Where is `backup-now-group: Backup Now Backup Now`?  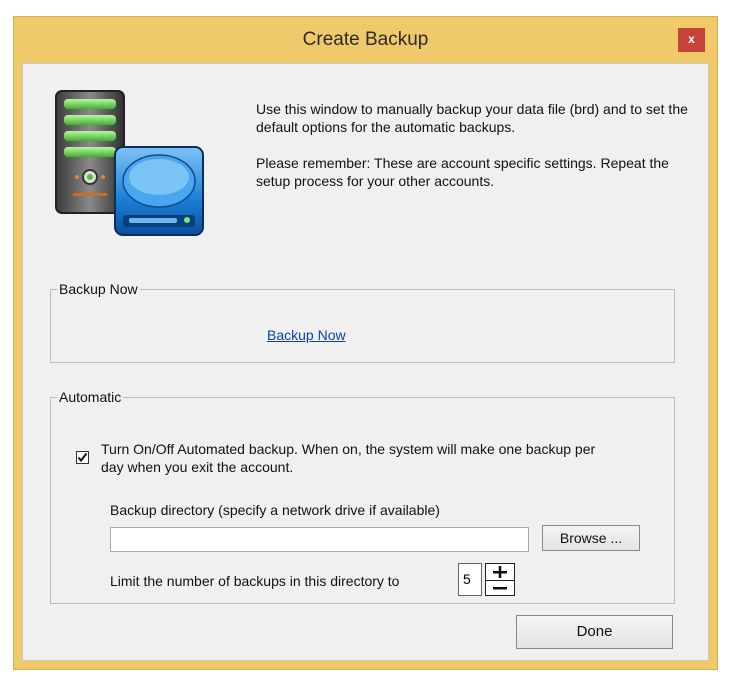 backup-now-group: Backup Now Backup Now is located at coordinates (362, 322).